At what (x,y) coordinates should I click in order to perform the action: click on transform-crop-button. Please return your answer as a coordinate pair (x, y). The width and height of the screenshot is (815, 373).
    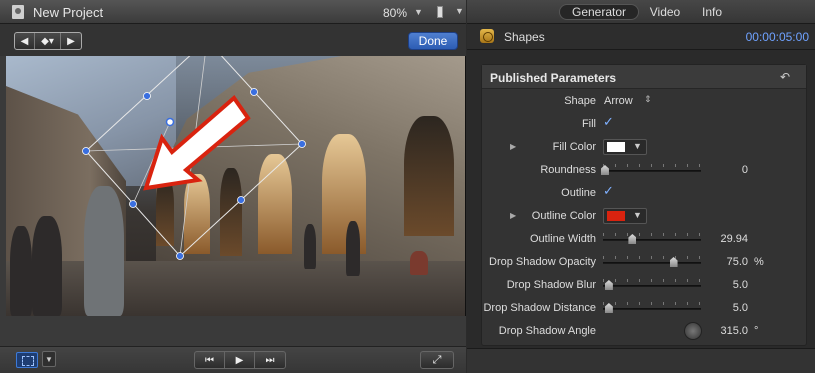
    Looking at the image, I should click on (27, 360).